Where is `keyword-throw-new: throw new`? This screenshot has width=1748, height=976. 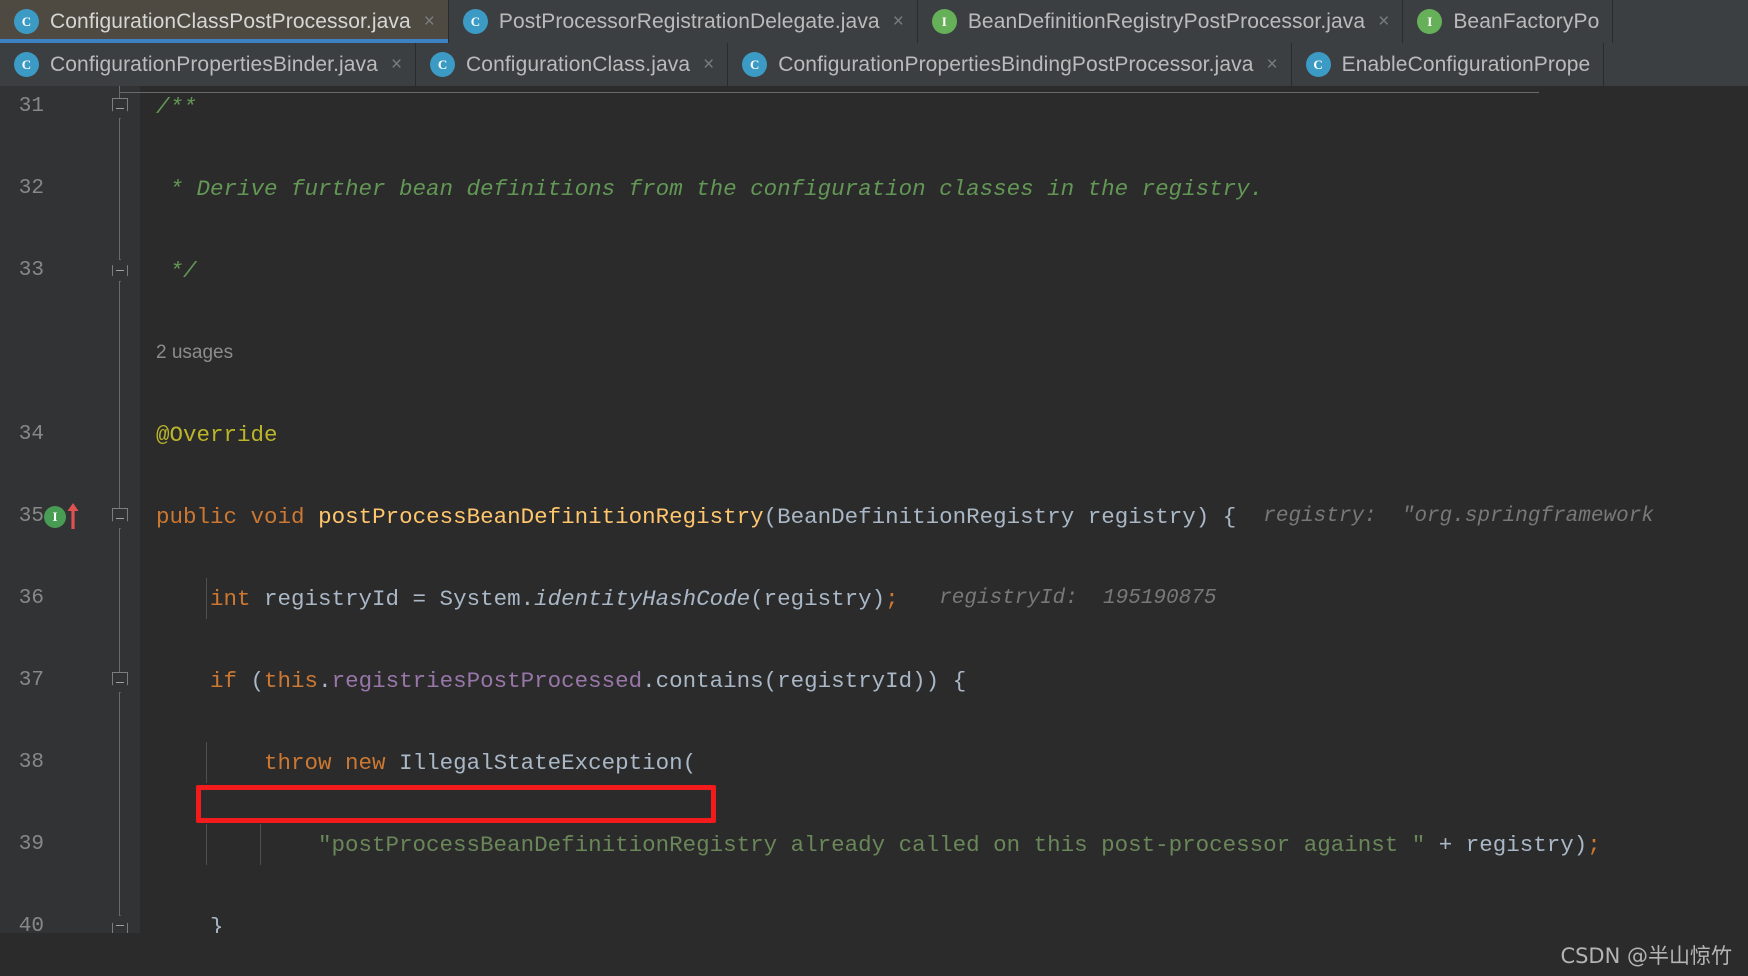 keyword-throw-new: throw new is located at coordinates (325, 762).